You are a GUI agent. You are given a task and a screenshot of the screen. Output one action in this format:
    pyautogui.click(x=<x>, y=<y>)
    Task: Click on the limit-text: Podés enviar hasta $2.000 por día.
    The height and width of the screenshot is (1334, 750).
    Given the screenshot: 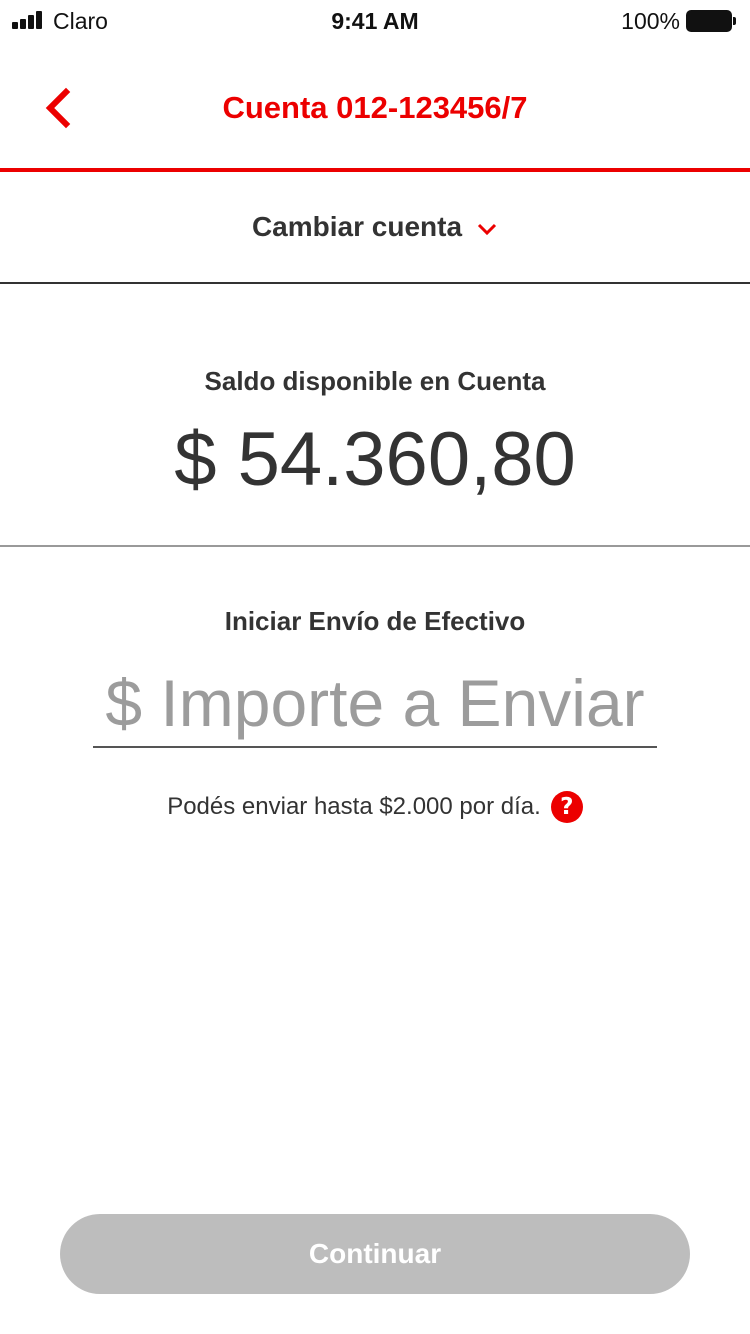 What is the action you would take?
    pyautogui.click(x=354, y=806)
    